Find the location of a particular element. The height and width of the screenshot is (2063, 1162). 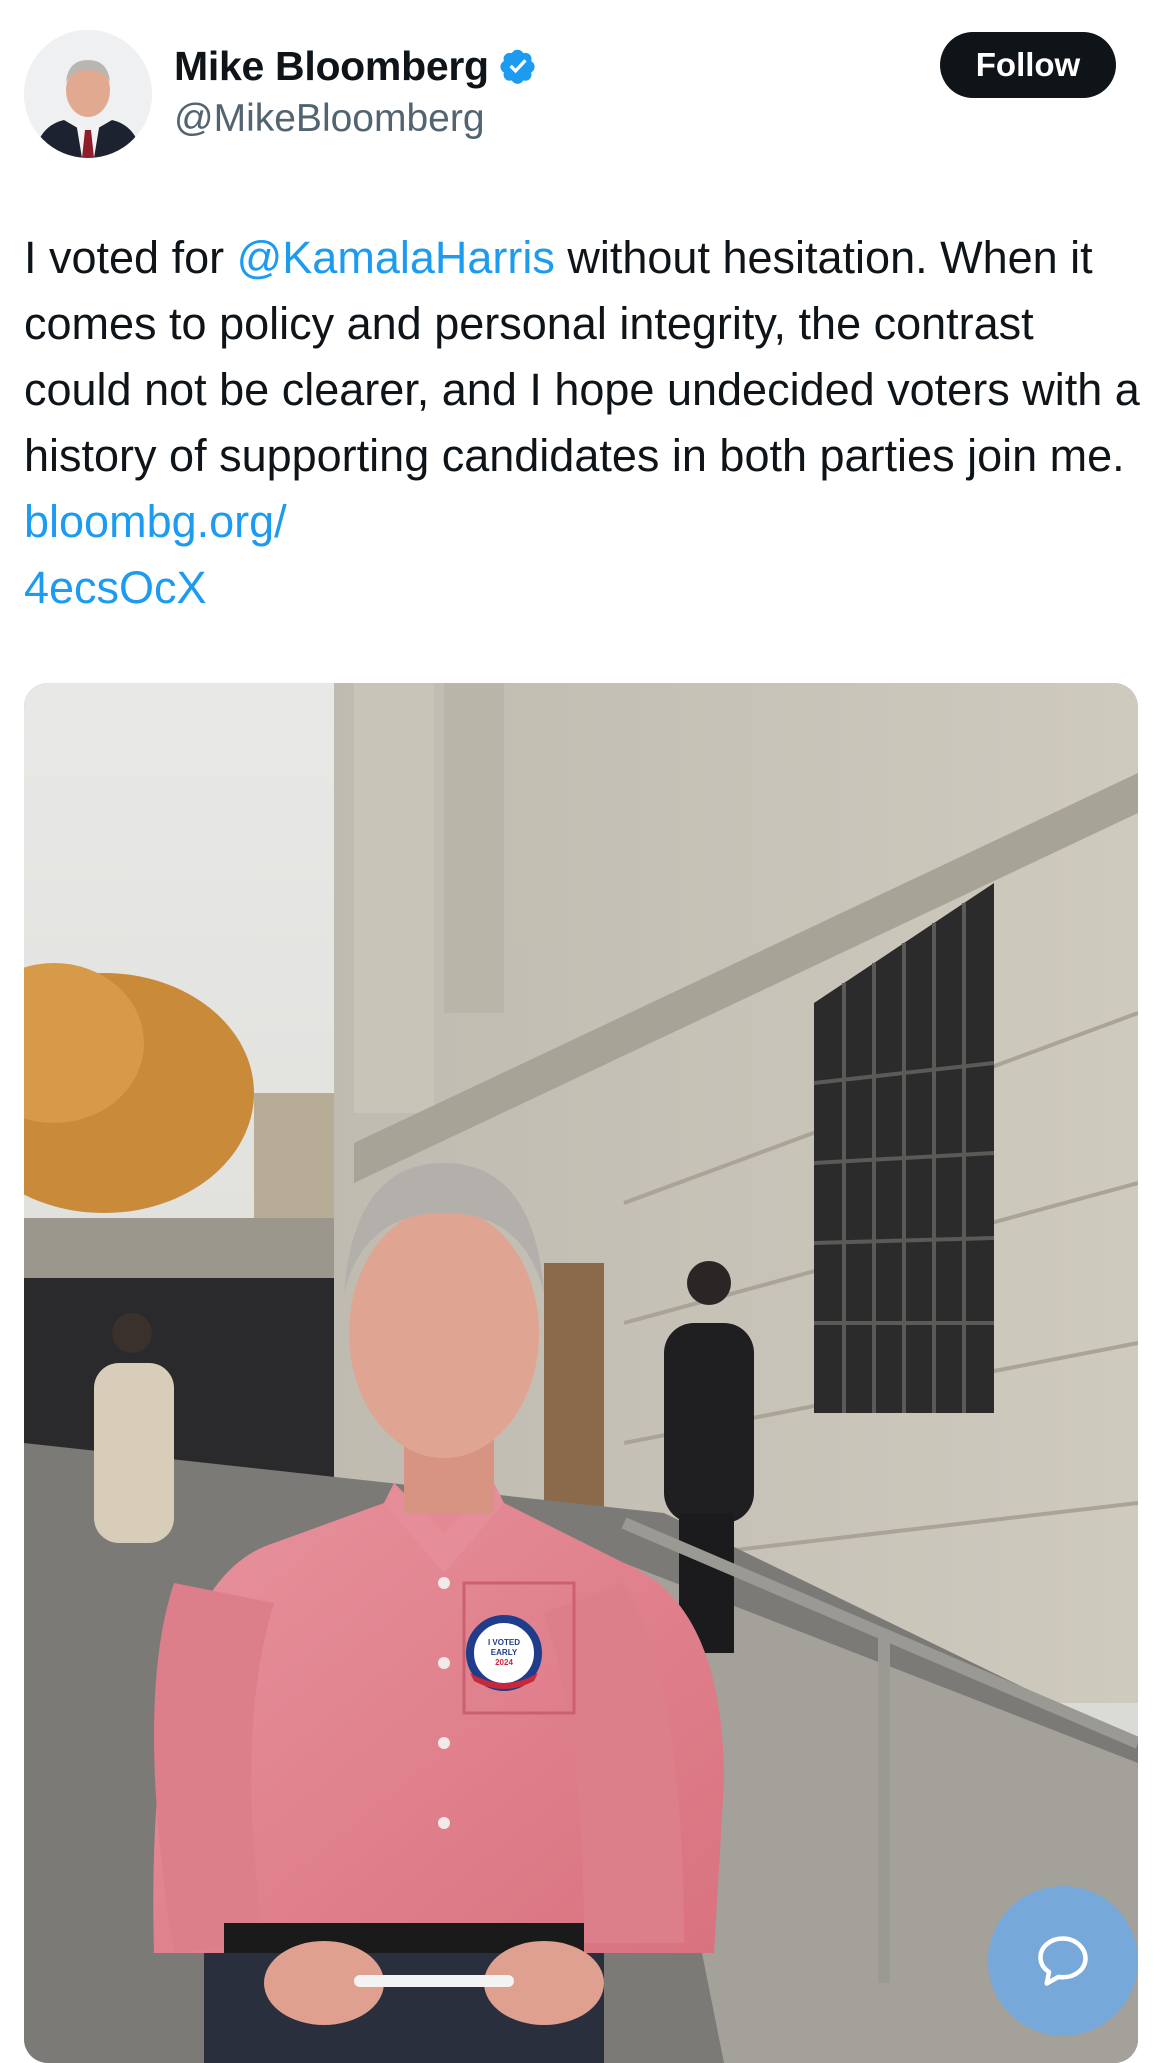

verified-badge-icon is located at coordinates (517, 66).